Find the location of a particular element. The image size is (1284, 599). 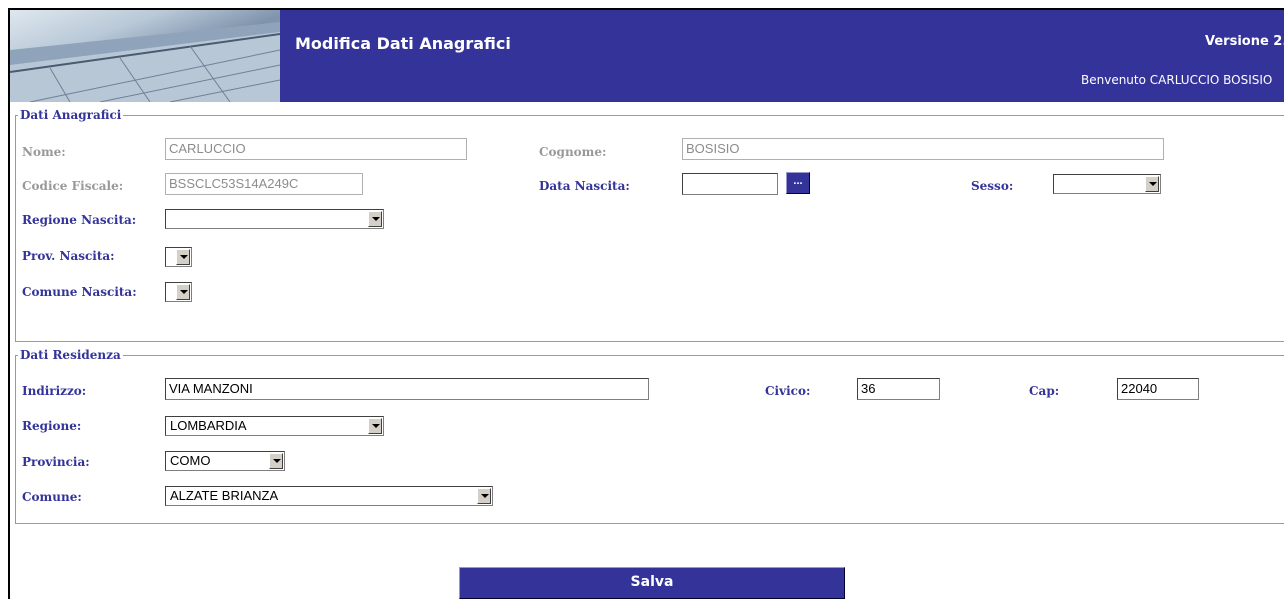

solar-panel-banner-image is located at coordinates (145, 56).